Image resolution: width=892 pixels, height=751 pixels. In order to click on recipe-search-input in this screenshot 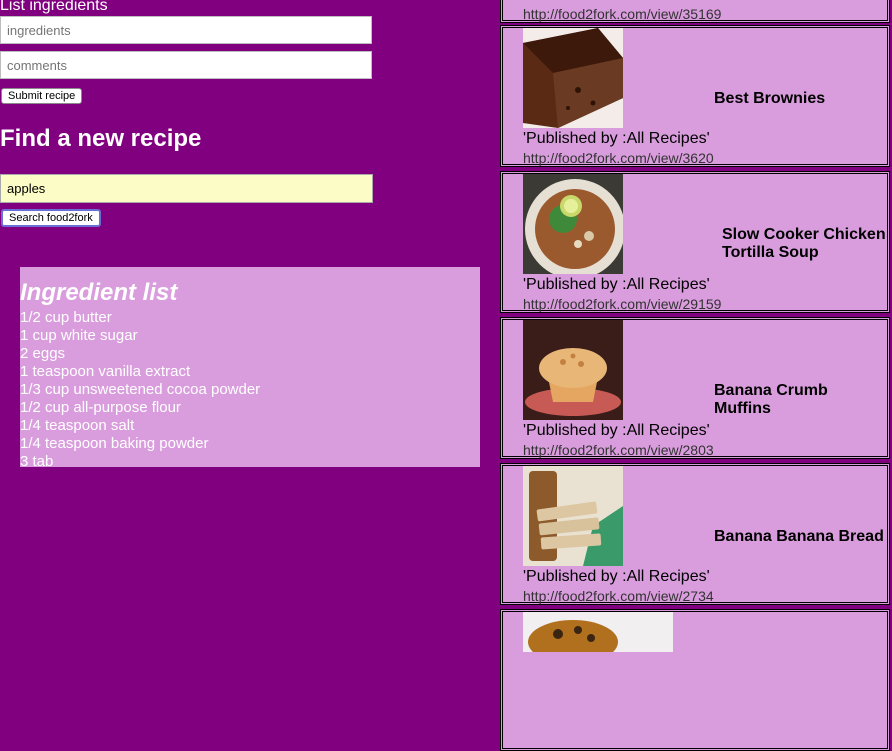, I will do `click(186, 188)`.